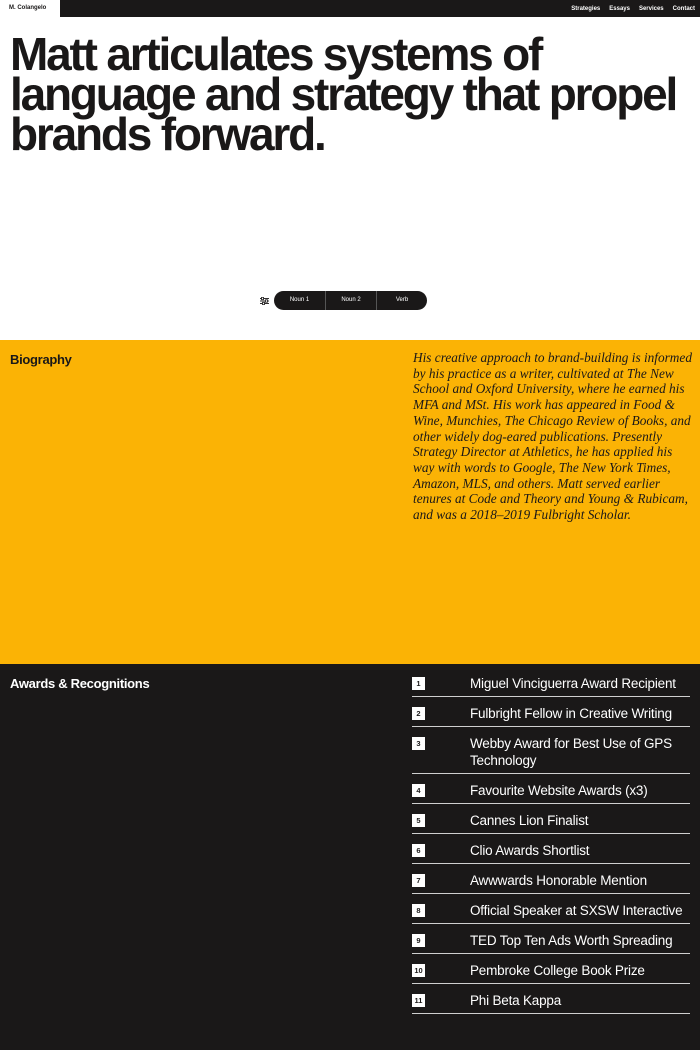 The width and height of the screenshot is (700, 1050). Describe the element at coordinates (418, 910) in the screenshot. I see `award-number: 8` at that location.